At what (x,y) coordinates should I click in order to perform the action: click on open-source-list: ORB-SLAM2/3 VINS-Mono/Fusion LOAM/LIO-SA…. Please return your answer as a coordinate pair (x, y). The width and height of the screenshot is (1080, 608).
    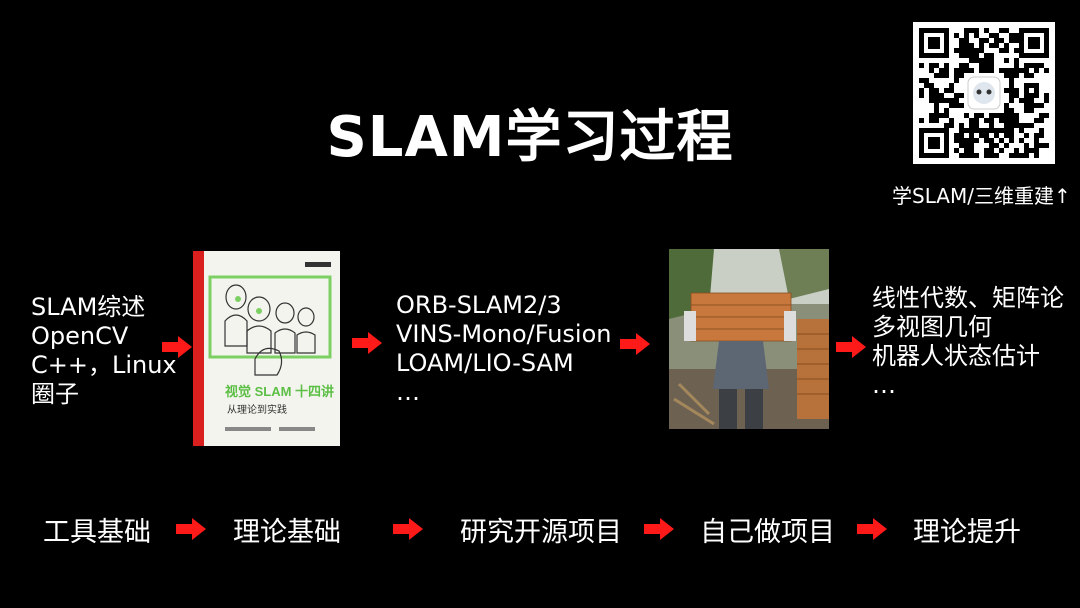
    Looking at the image, I should click on (503, 349).